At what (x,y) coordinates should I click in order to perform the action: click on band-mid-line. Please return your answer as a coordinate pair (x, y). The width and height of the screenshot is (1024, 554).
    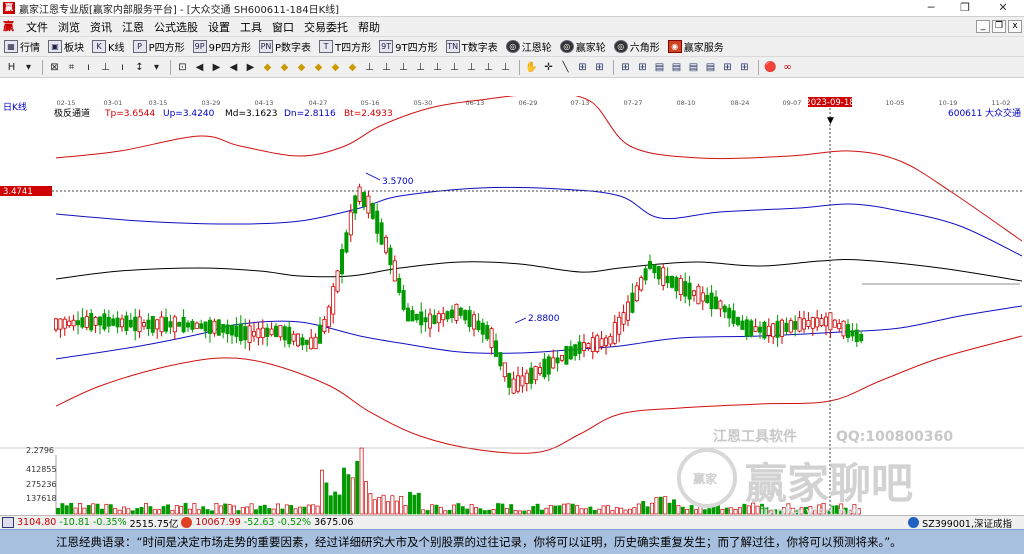
    Looking at the image, I should click on (539, 270).